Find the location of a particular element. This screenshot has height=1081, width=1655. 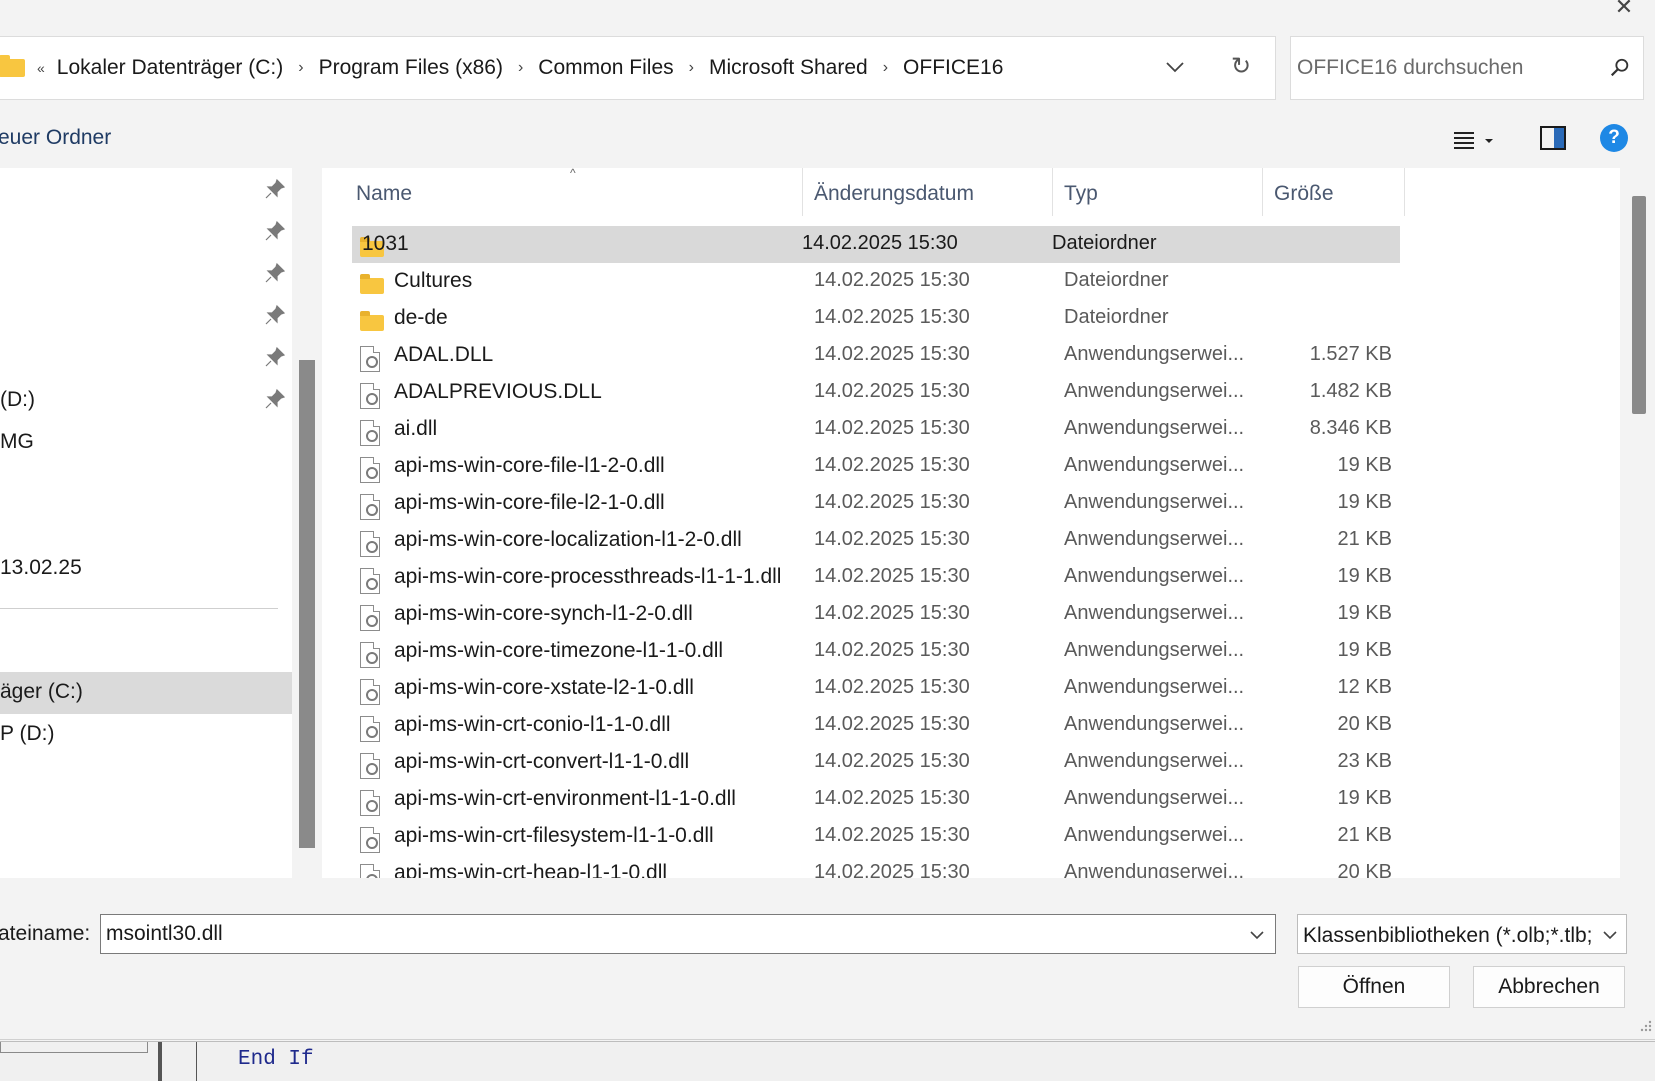

file-row: Cultures 14.02.2025 15:30 Dateiordner is located at coordinates (971, 281).